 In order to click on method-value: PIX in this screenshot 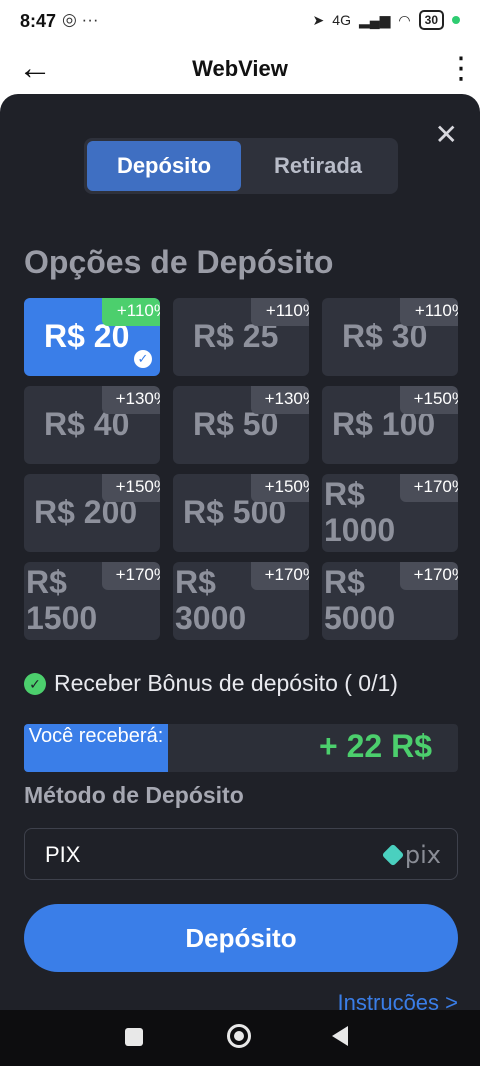, I will do `click(63, 854)`.